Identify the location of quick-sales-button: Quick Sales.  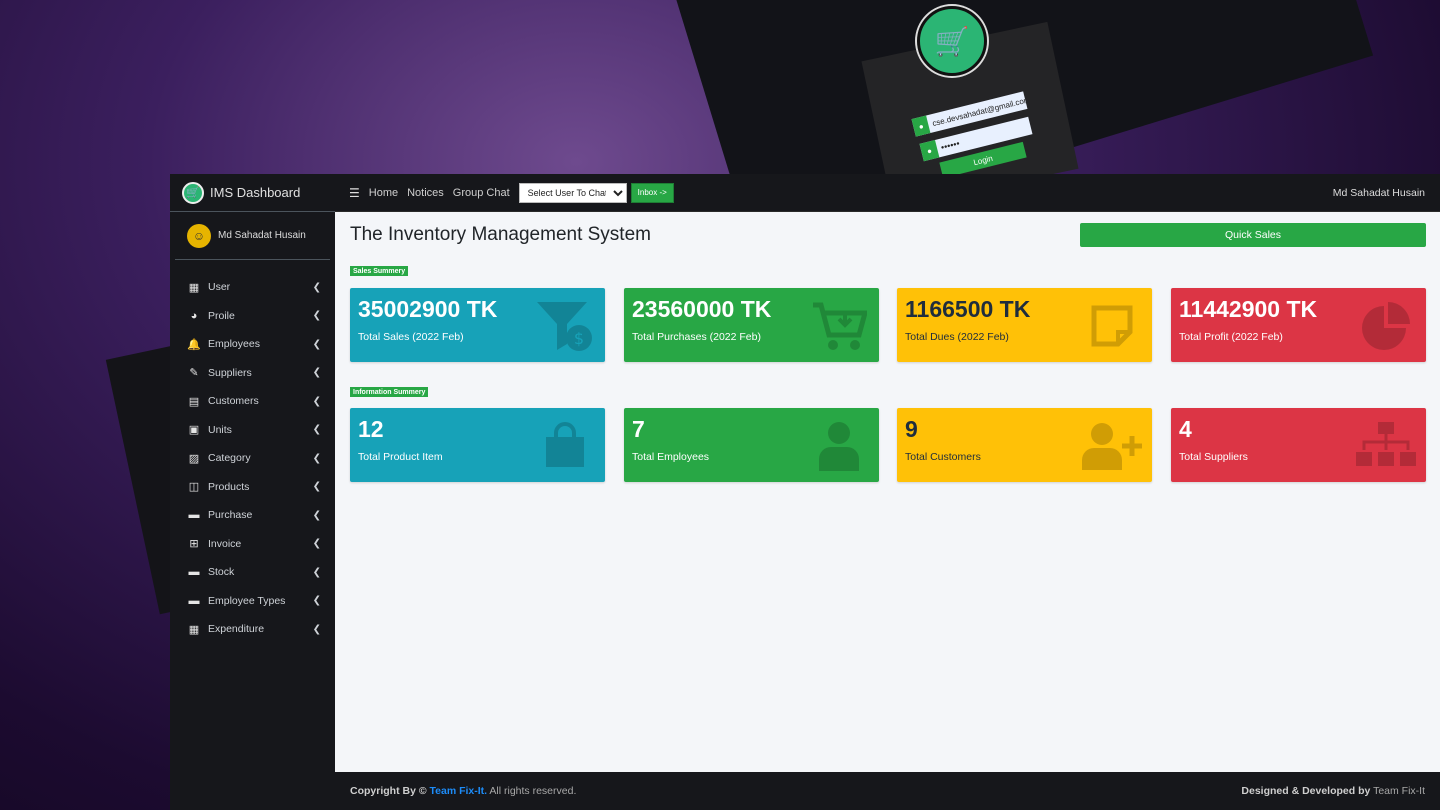
(1253, 235).